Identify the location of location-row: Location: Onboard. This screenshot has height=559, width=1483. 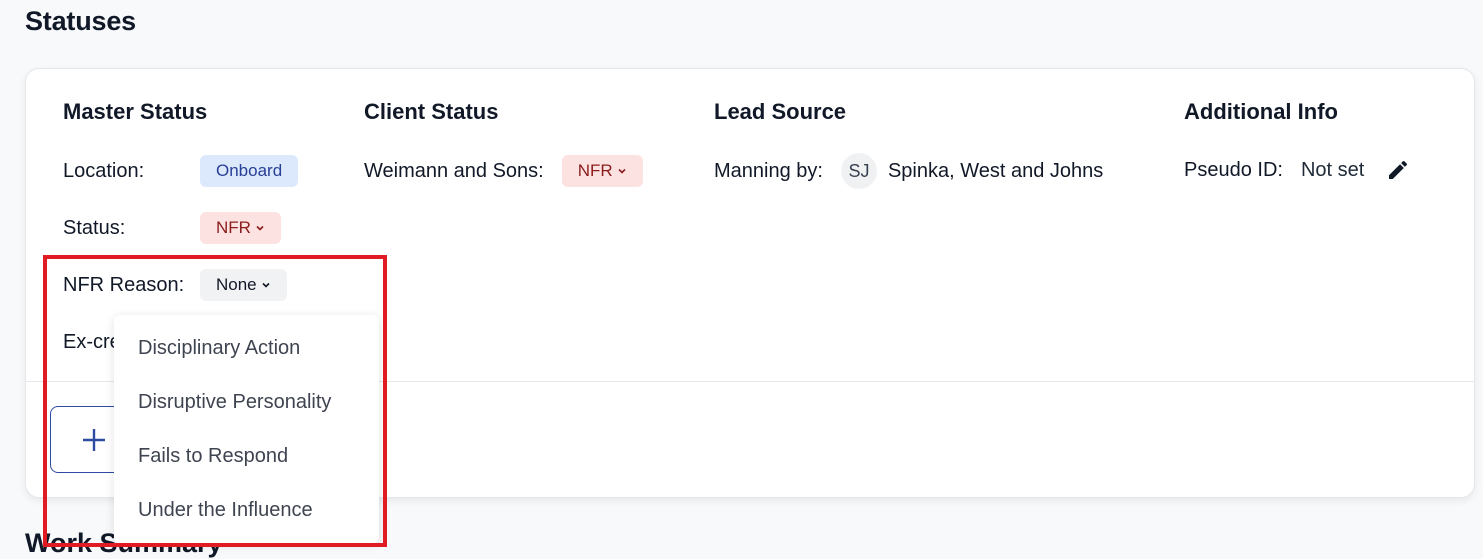
(181, 171).